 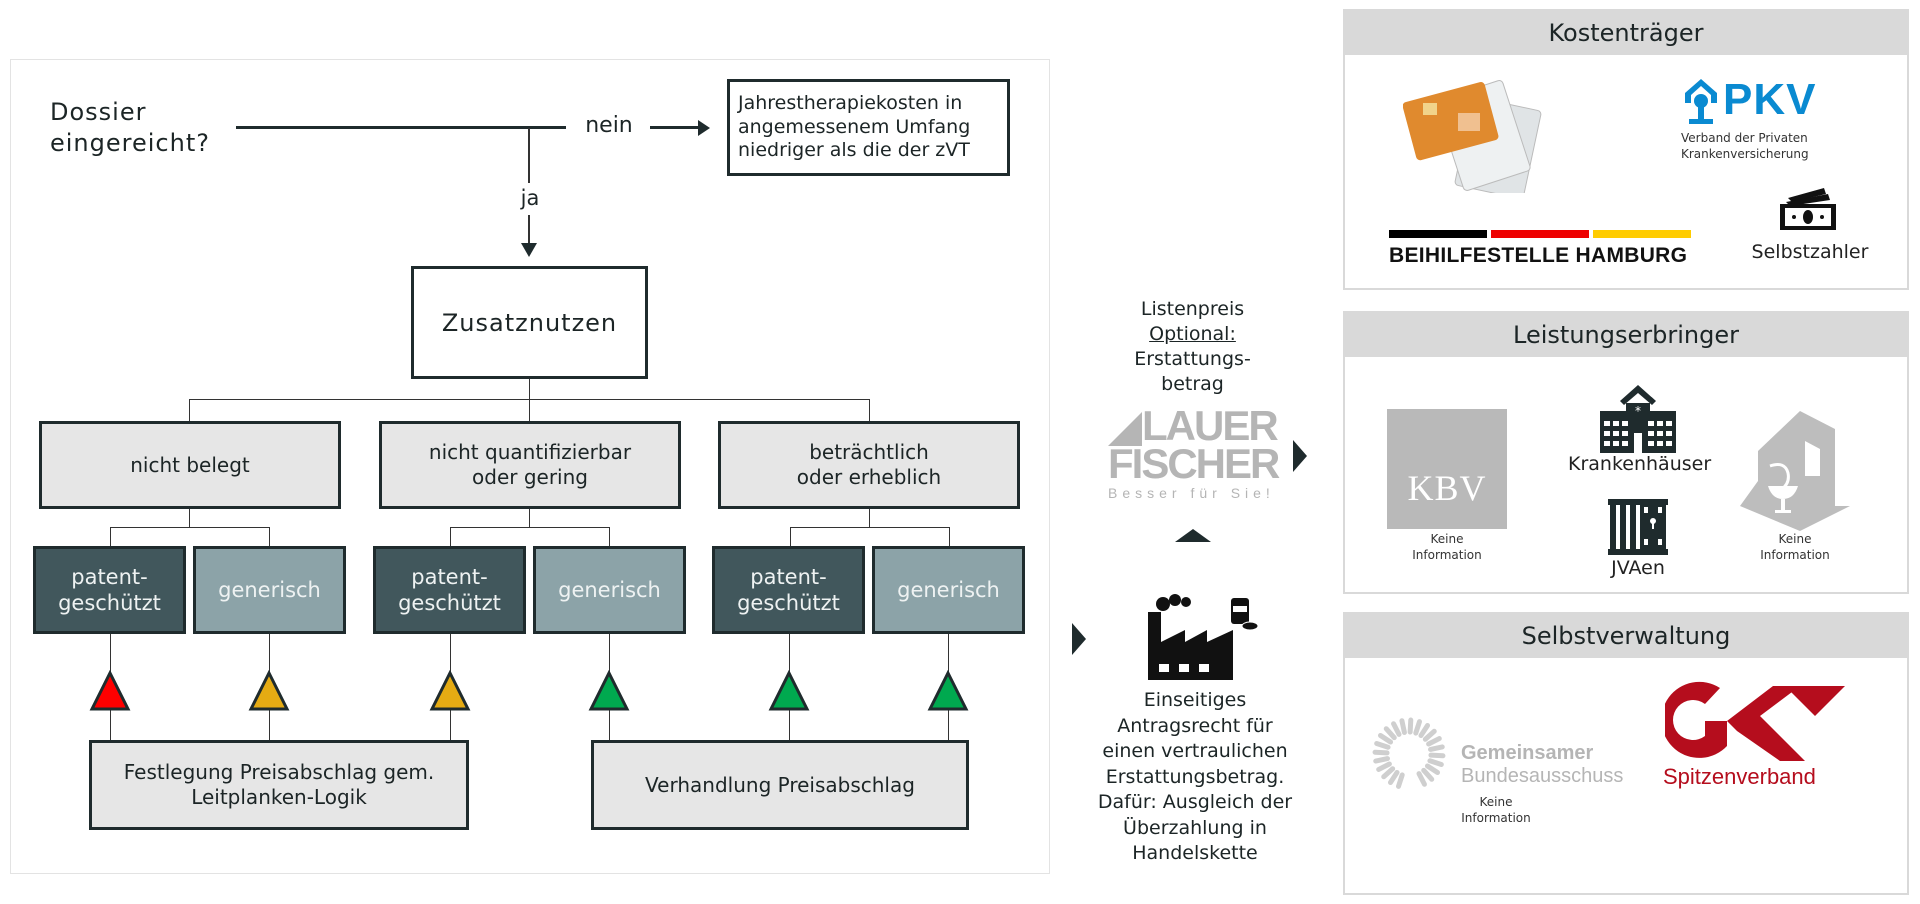 I want to click on gba-circle-icon, so click(x=1409, y=753).